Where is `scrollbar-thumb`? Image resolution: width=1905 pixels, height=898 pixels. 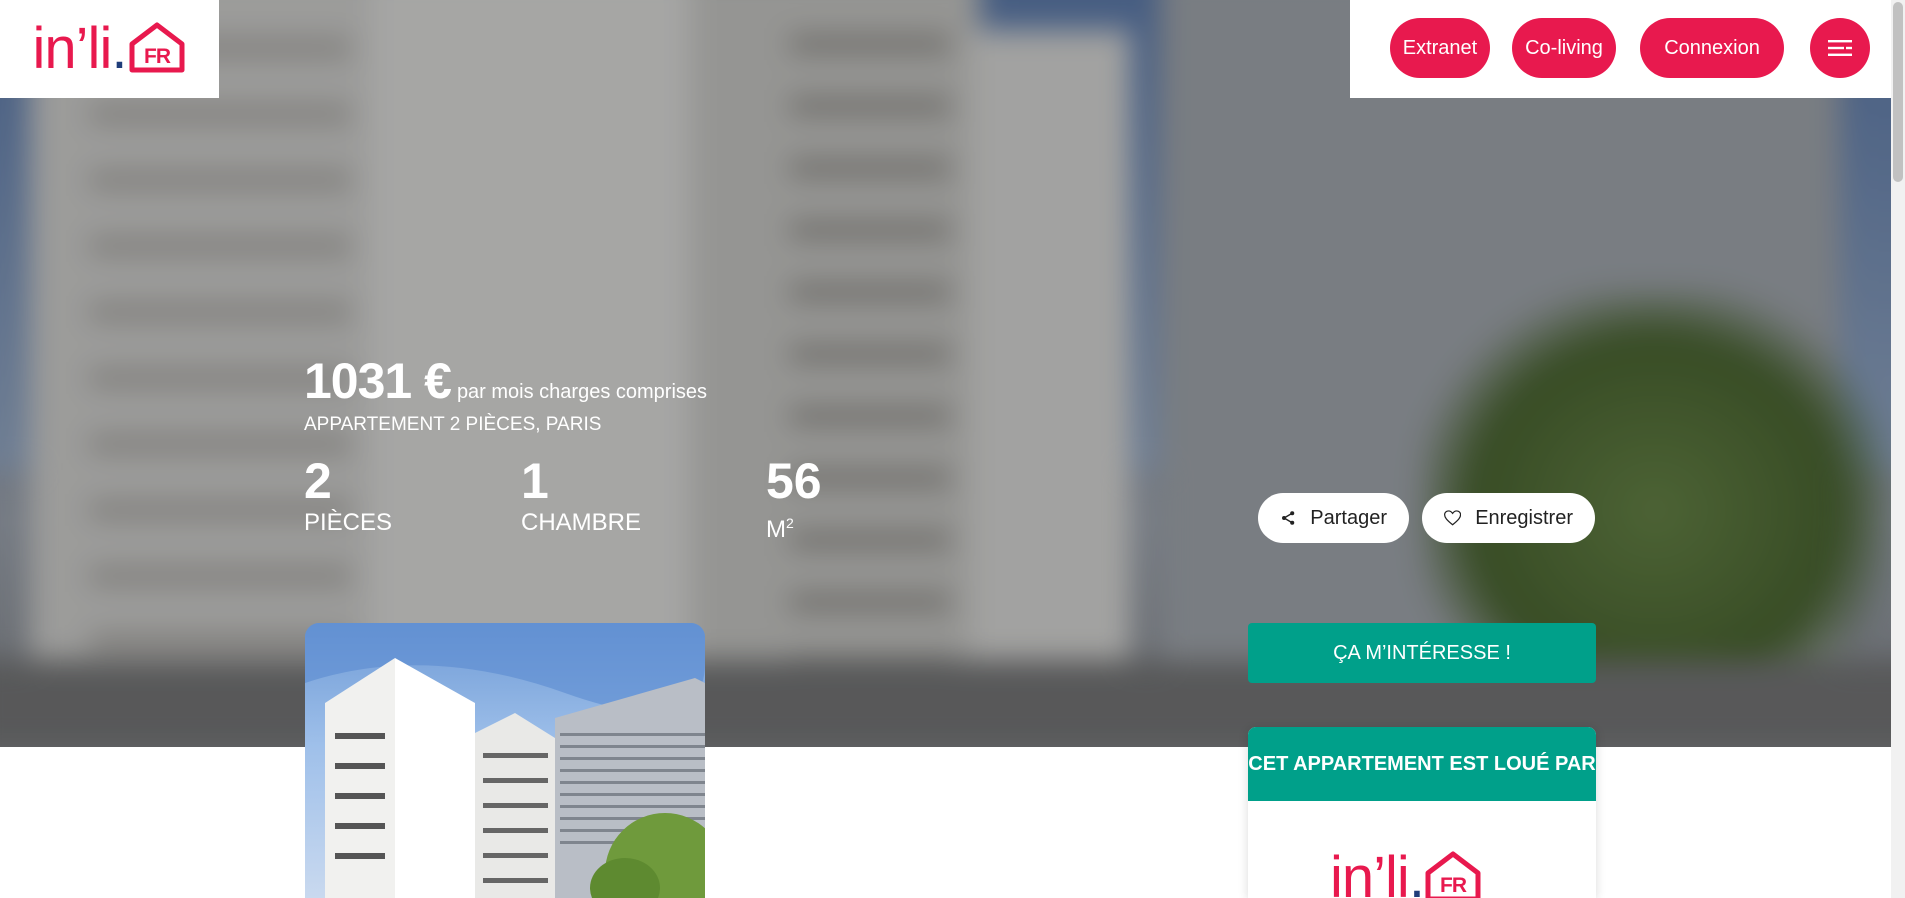 scrollbar-thumb is located at coordinates (1898, 92).